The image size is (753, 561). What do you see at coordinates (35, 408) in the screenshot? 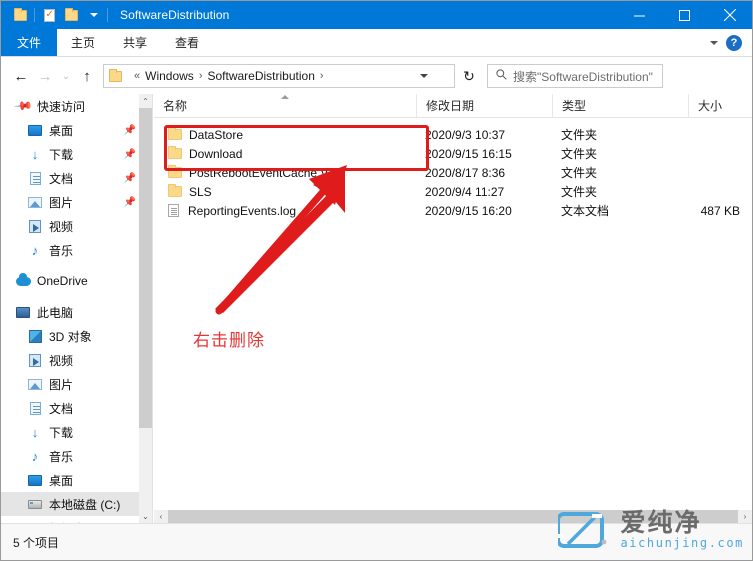
I see `documents-icon` at bounding box center [35, 408].